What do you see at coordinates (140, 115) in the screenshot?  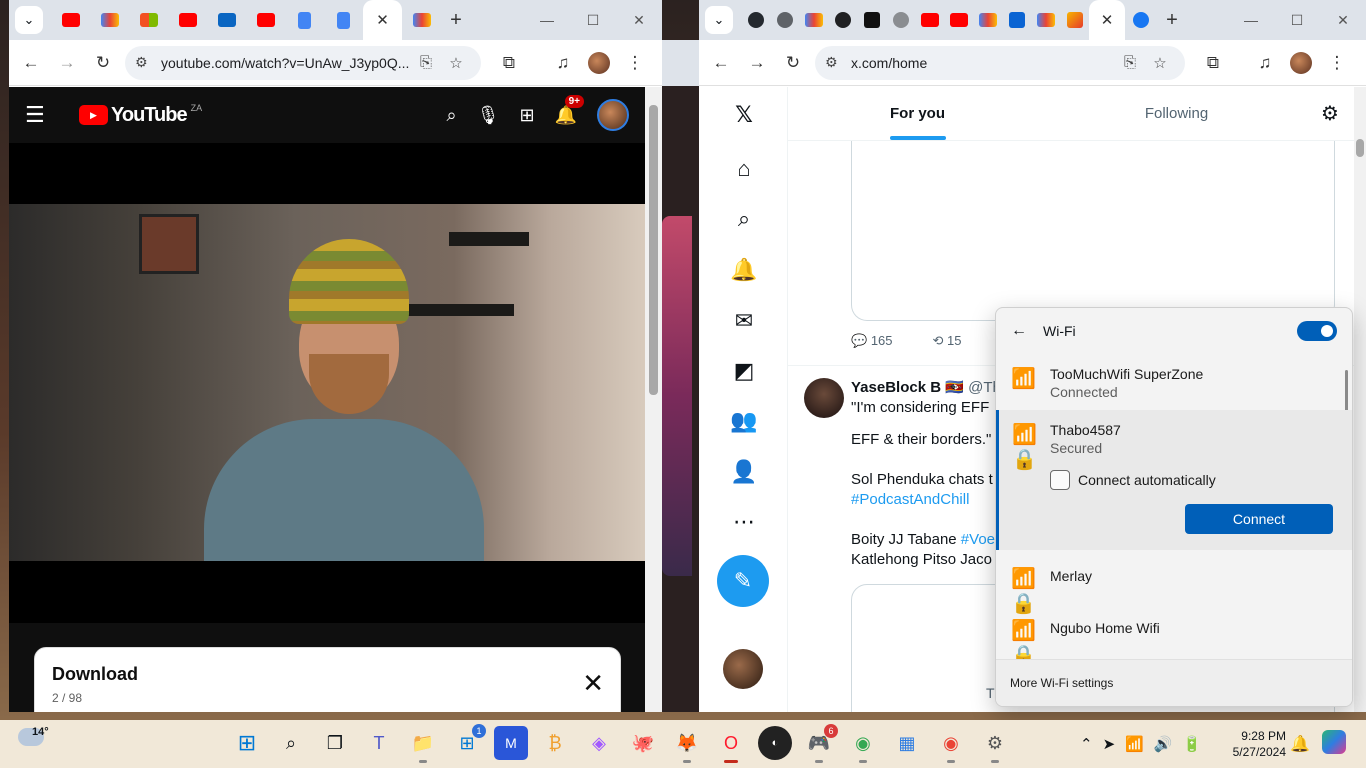 I see `youtube-logo: ▶ YouTube ZA` at bounding box center [140, 115].